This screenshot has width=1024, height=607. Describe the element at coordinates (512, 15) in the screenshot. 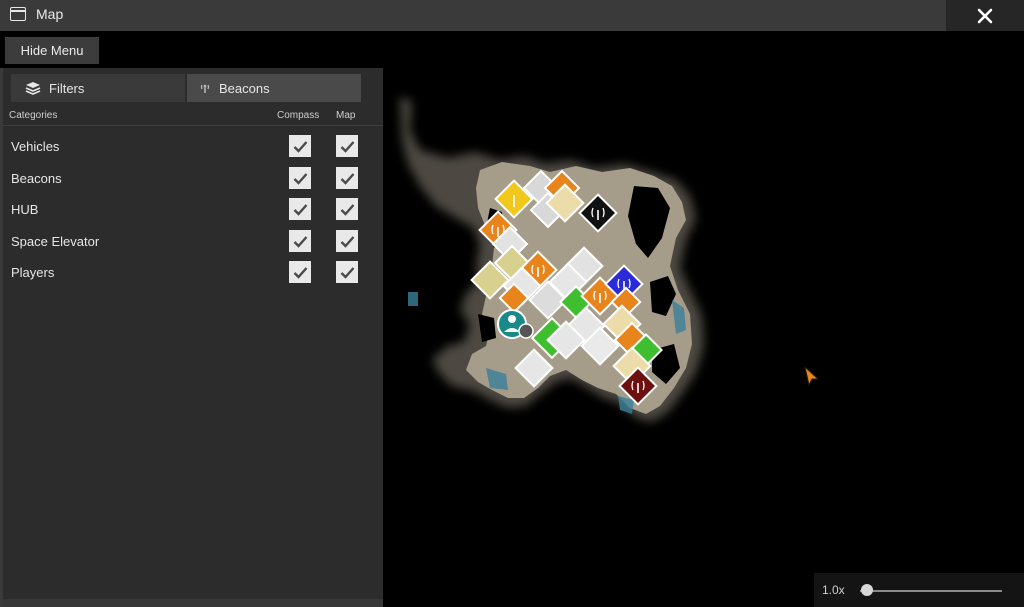

I see `title-bar: Map` at that location.